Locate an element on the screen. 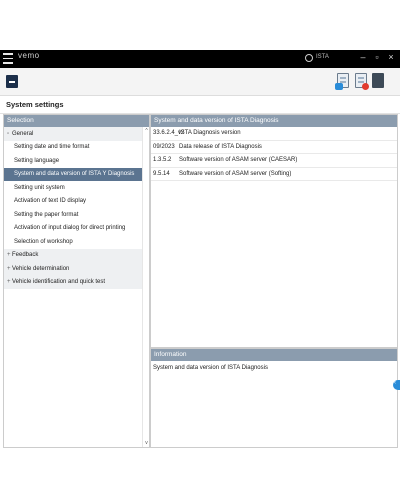 The width and height of the screenshot is (400, 500). minimize-button: – is located at coordinates (363, 57).